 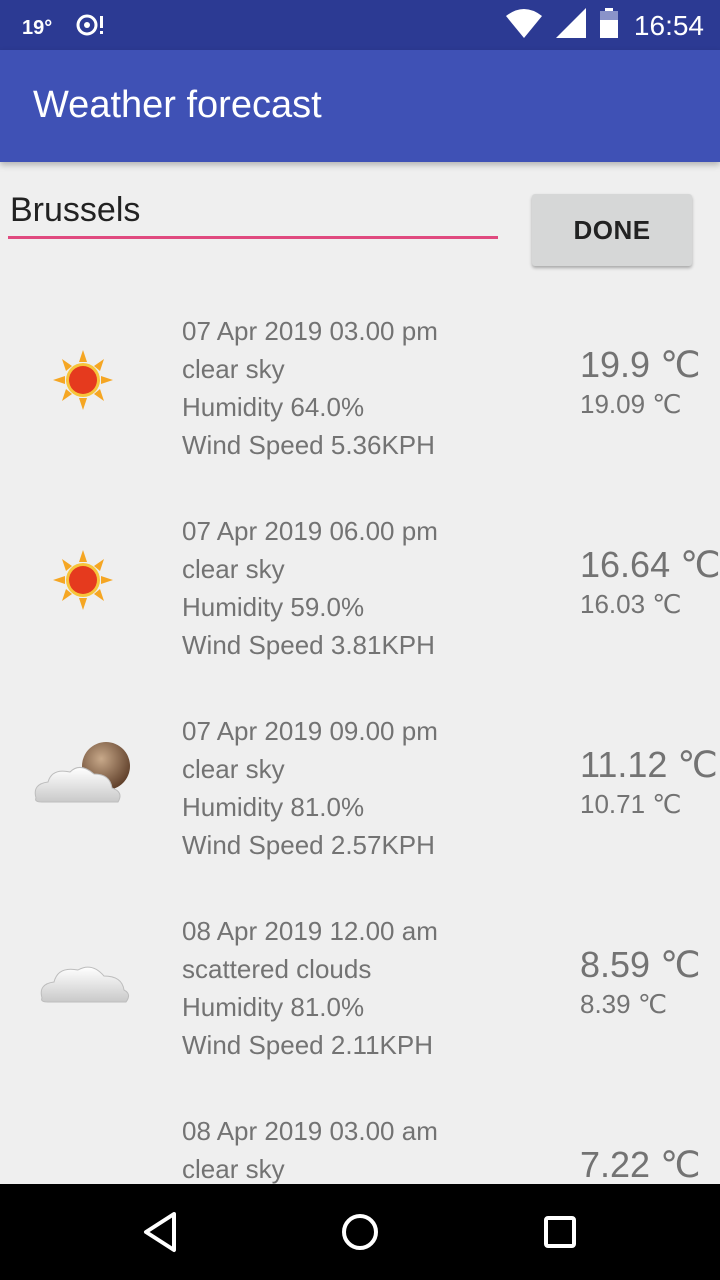 What do you see at coordinates (631, 404) in the screenshot?
I see `forecast-feels-like: 19.09 ℃` at bounding box center [631, 404].